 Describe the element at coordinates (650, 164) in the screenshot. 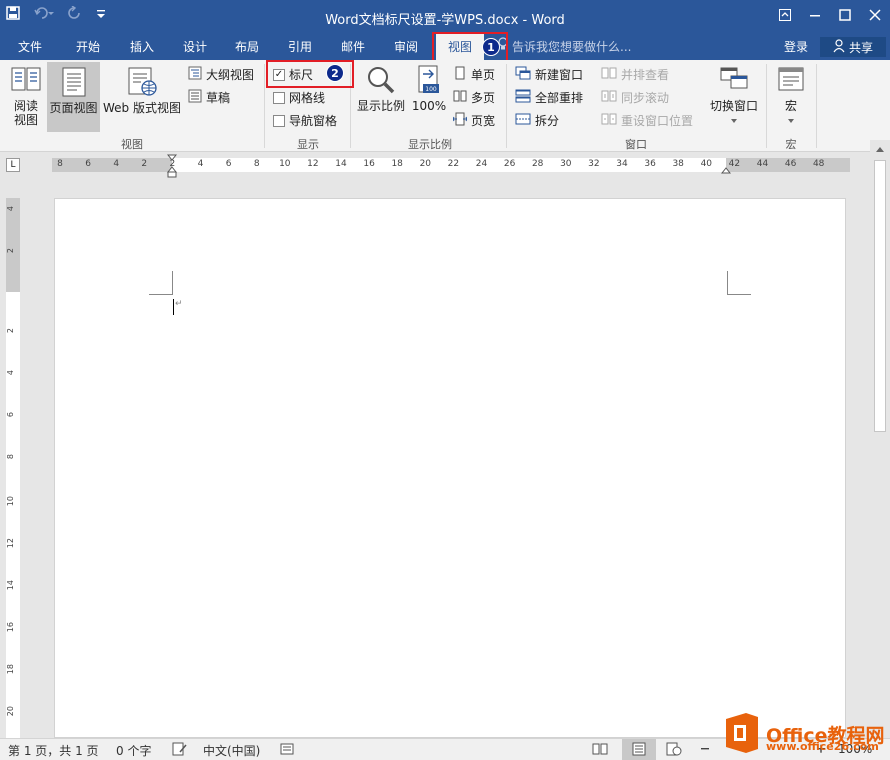

I see `ruler-tick-label: 36` at that location.